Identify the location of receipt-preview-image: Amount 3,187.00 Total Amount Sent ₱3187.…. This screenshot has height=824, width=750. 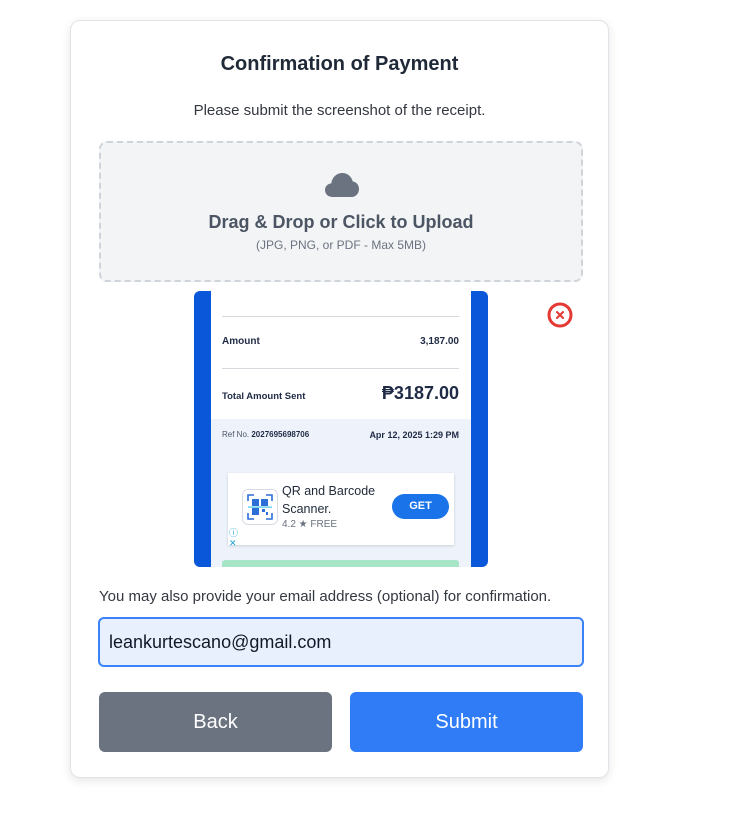
(341, 429).